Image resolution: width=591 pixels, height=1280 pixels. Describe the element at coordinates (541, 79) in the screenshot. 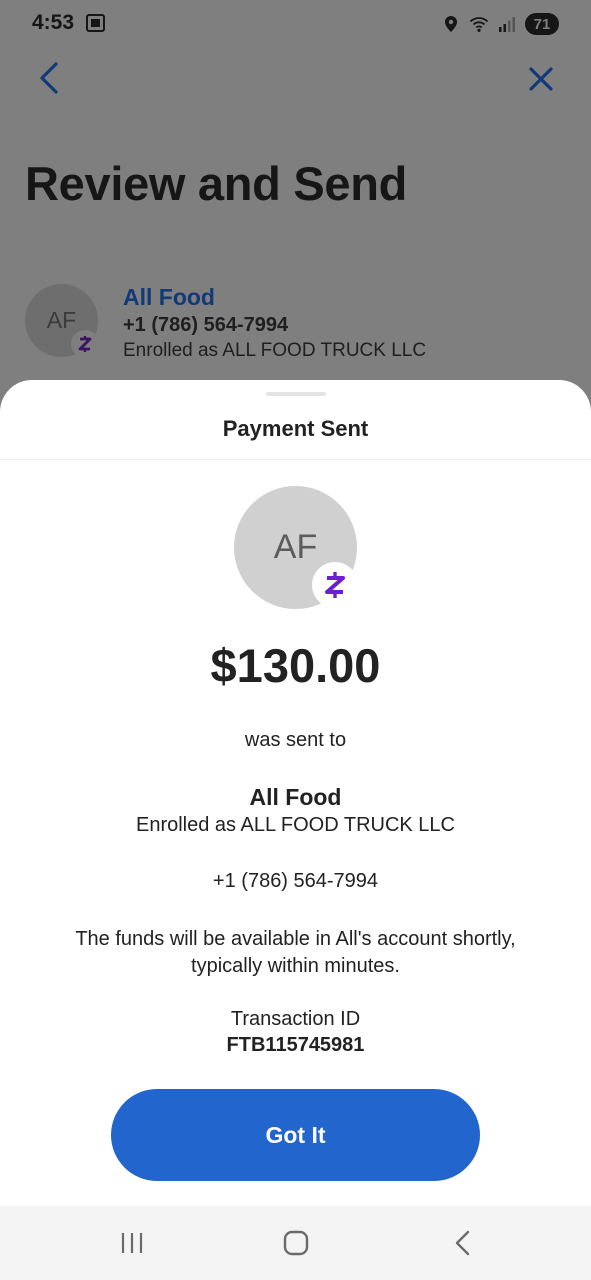

I see `close-icon` at that location.